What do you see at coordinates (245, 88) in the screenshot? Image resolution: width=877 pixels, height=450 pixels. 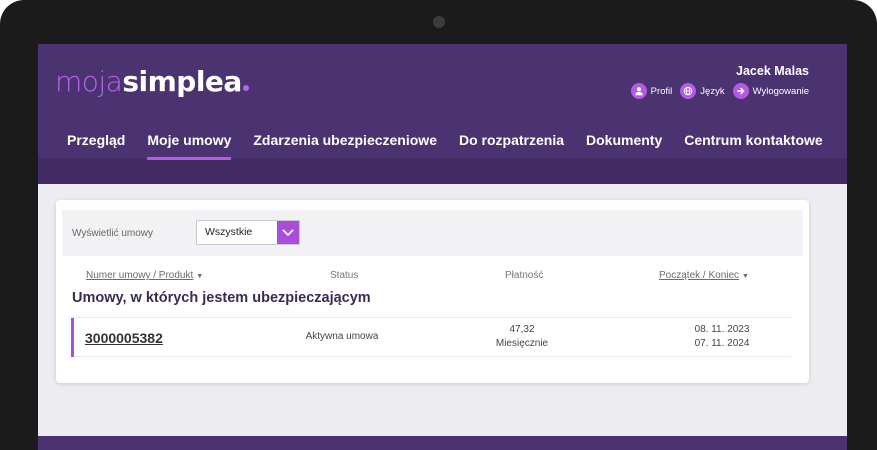 I see `logo-dot` at bounding box center [245, 88].